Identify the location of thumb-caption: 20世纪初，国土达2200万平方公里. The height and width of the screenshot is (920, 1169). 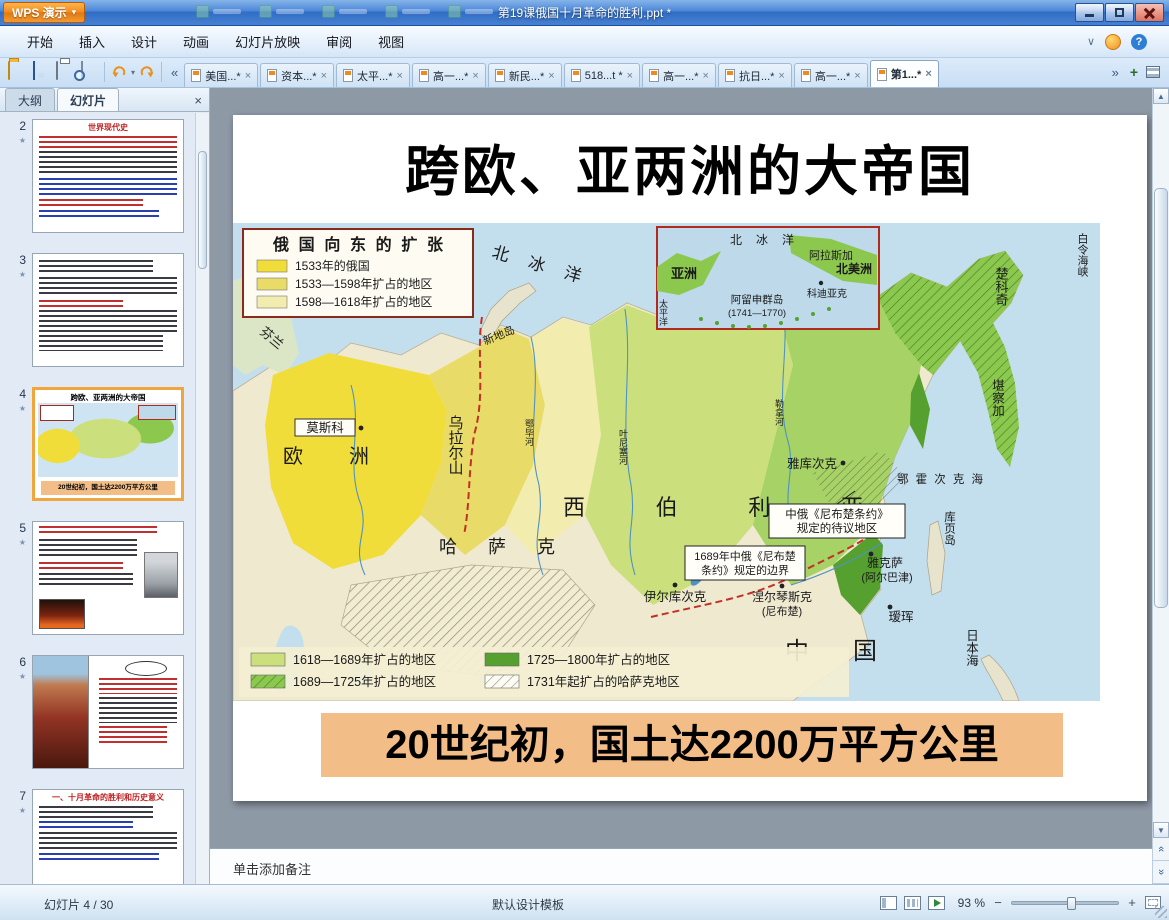
(108, 488).